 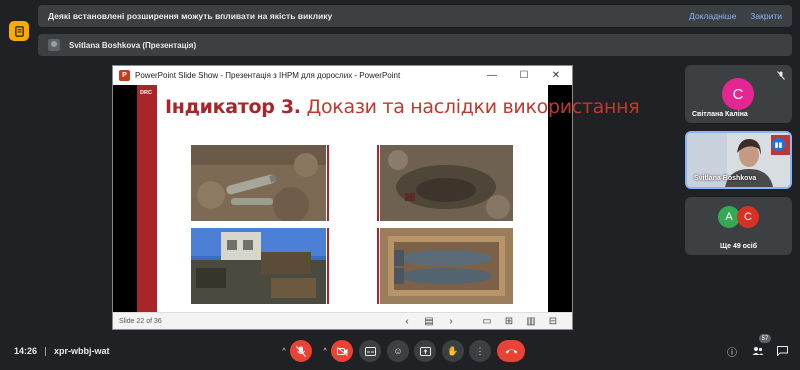 I want to click on people-icon, so click(x=758, y=351).